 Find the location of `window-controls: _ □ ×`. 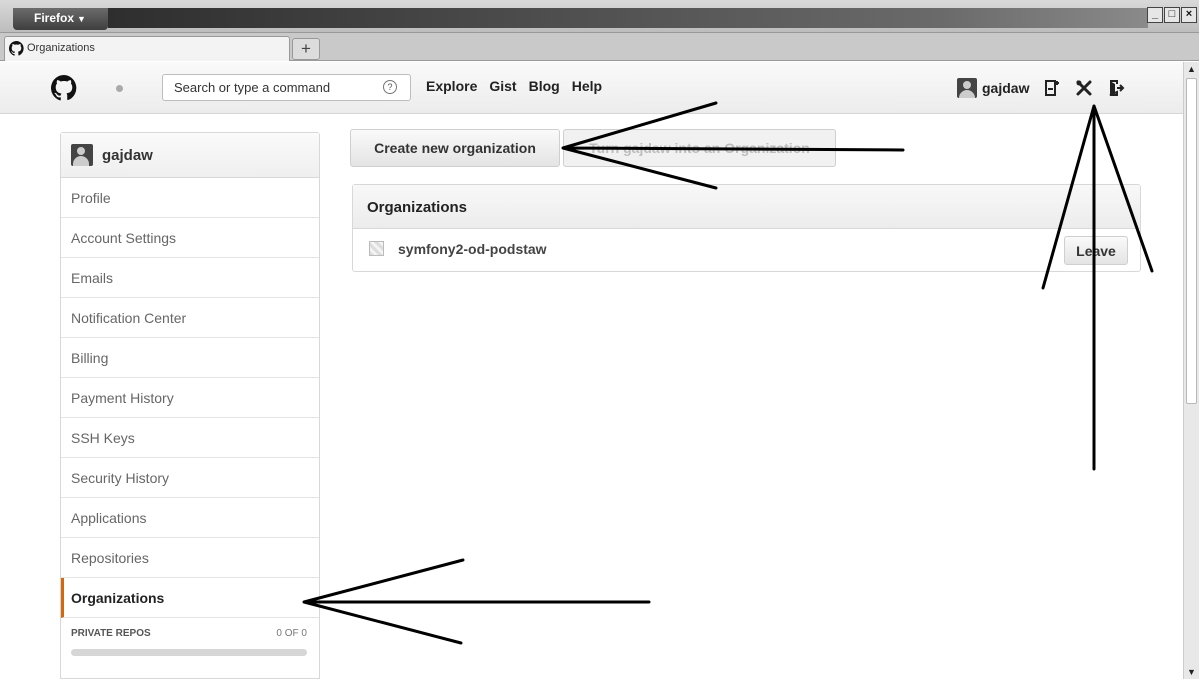

window-controls: _ □ × is located at coordinates (1172, 15).